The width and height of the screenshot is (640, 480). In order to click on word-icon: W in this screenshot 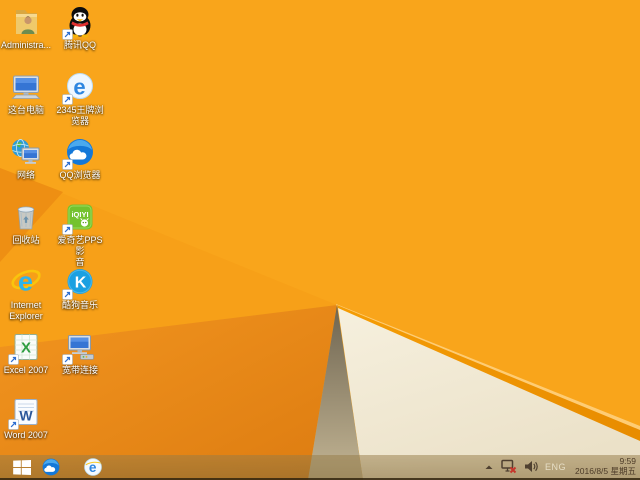, I will do `click(25, 412)`.